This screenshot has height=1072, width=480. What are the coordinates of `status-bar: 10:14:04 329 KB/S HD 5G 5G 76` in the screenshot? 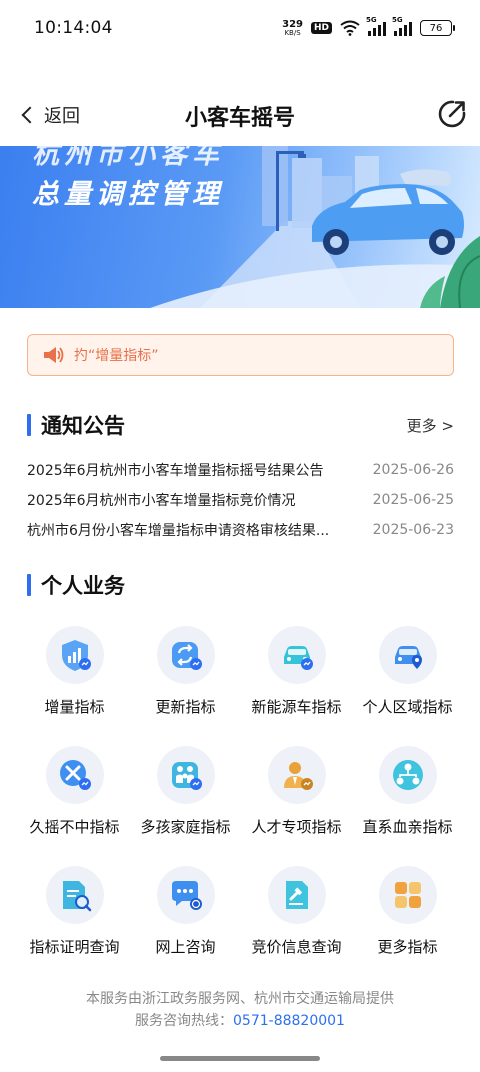 It's located at (240, 28).